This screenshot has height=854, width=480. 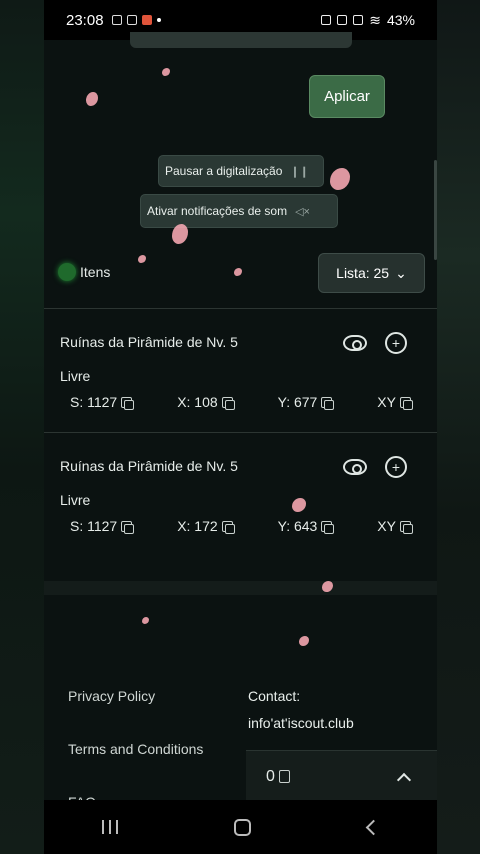 What do you see at coordinates (116, 20) in the screenshot?
I see `notification-icon` at bounding box center [116, 20].